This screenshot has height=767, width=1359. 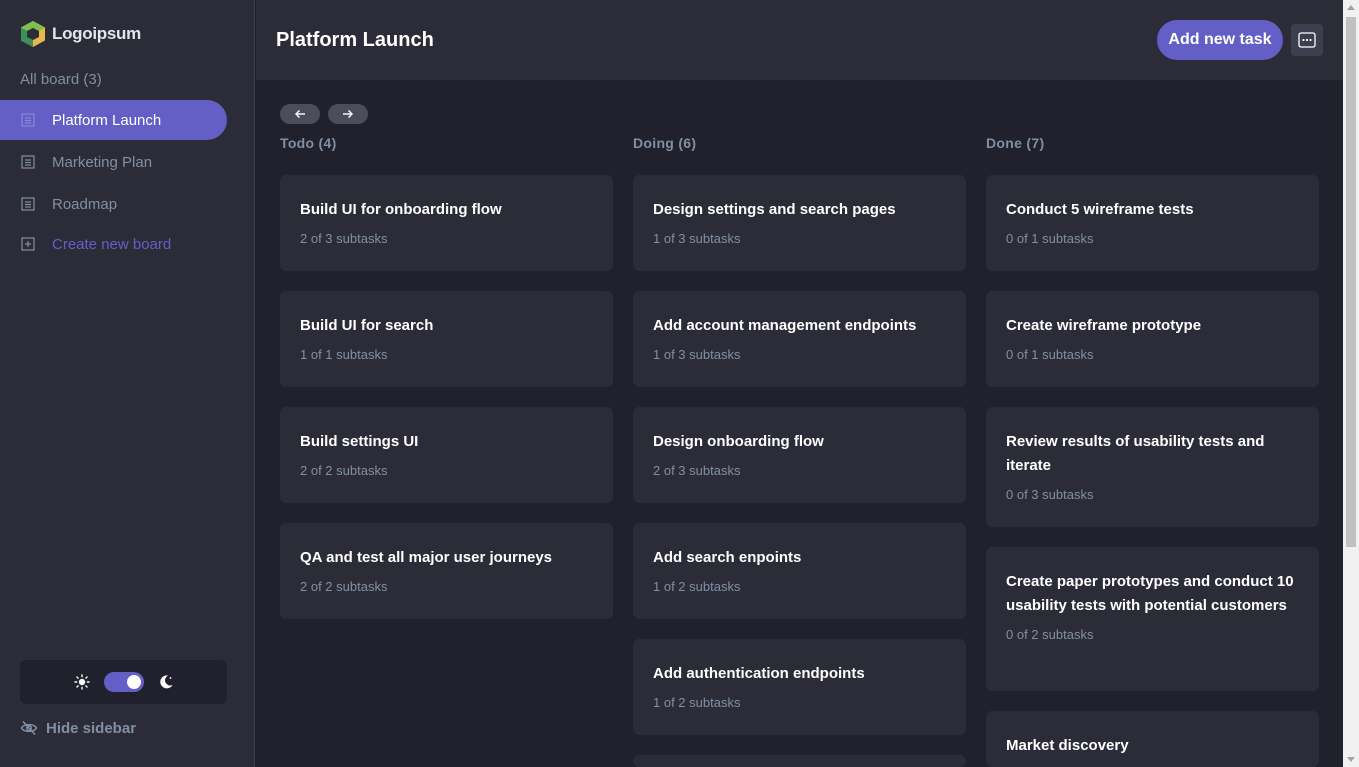 What do you see at coordinates (785, 325) in the screenshot?
I see `task-title: Add account management endpoints` at bounding box center [785, 325].